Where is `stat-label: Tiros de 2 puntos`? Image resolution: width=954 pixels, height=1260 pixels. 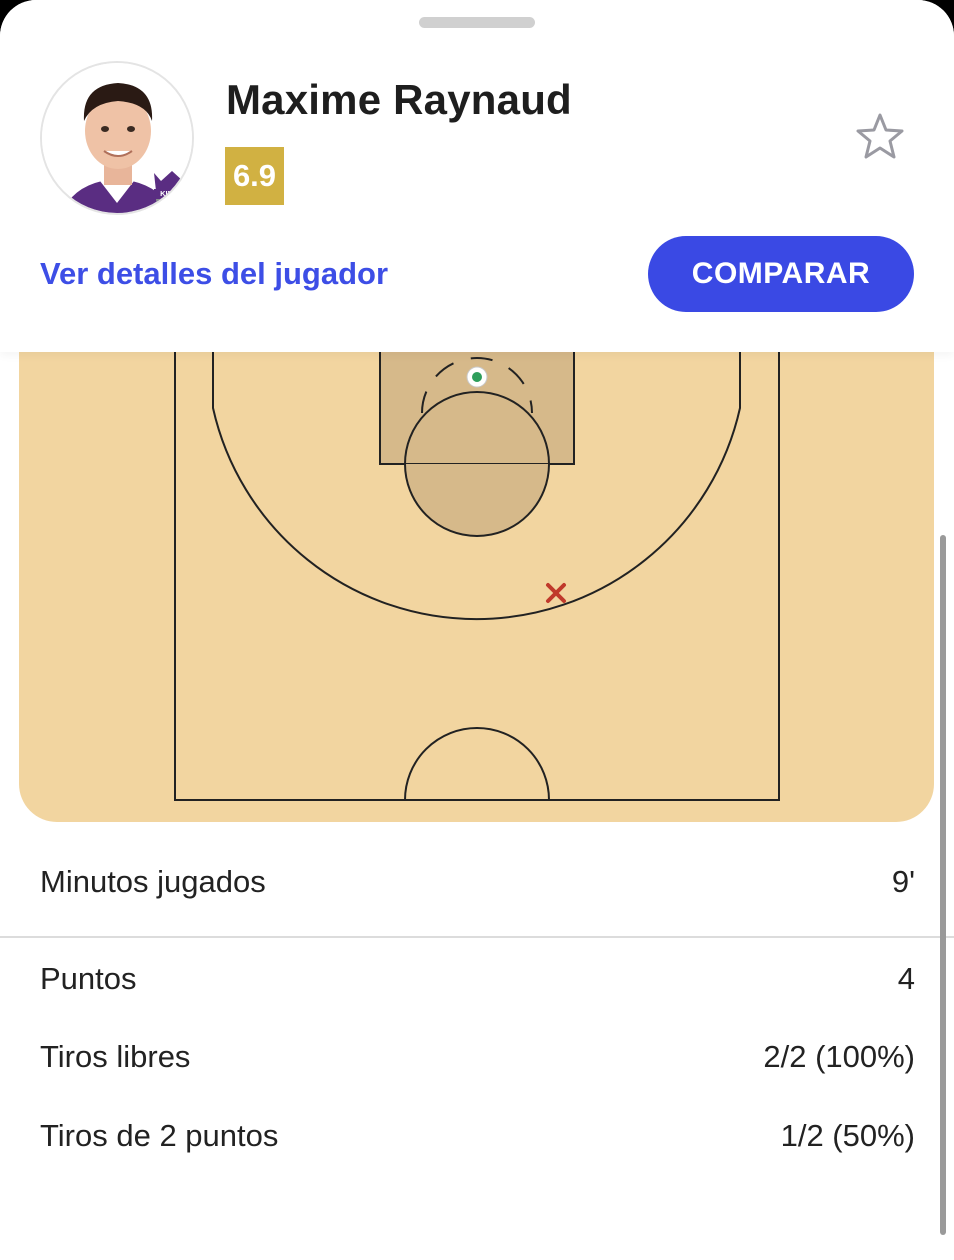
stat-label: Tiros de 2 puntos is located at coordinates (159, 1135).